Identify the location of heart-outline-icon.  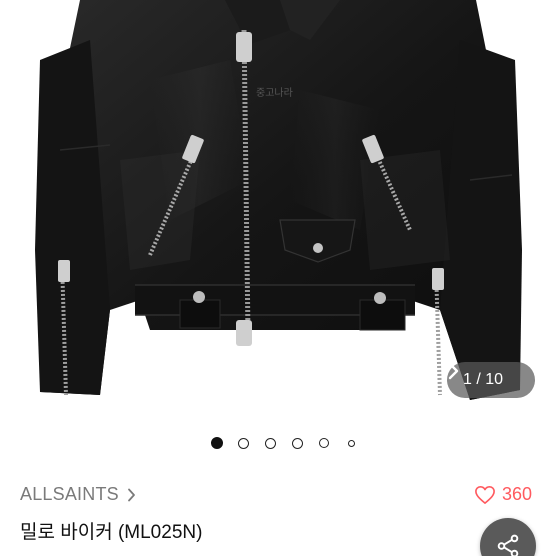
(485, 495).